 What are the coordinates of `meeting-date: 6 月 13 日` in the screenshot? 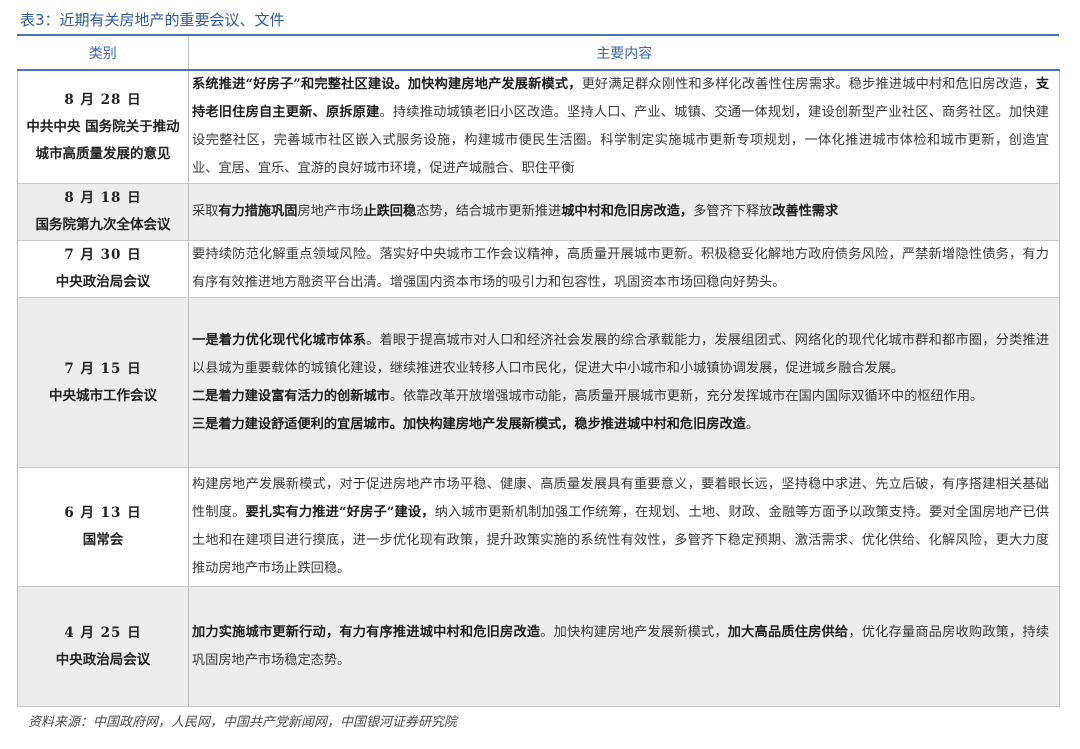 It's located at (103, 513).